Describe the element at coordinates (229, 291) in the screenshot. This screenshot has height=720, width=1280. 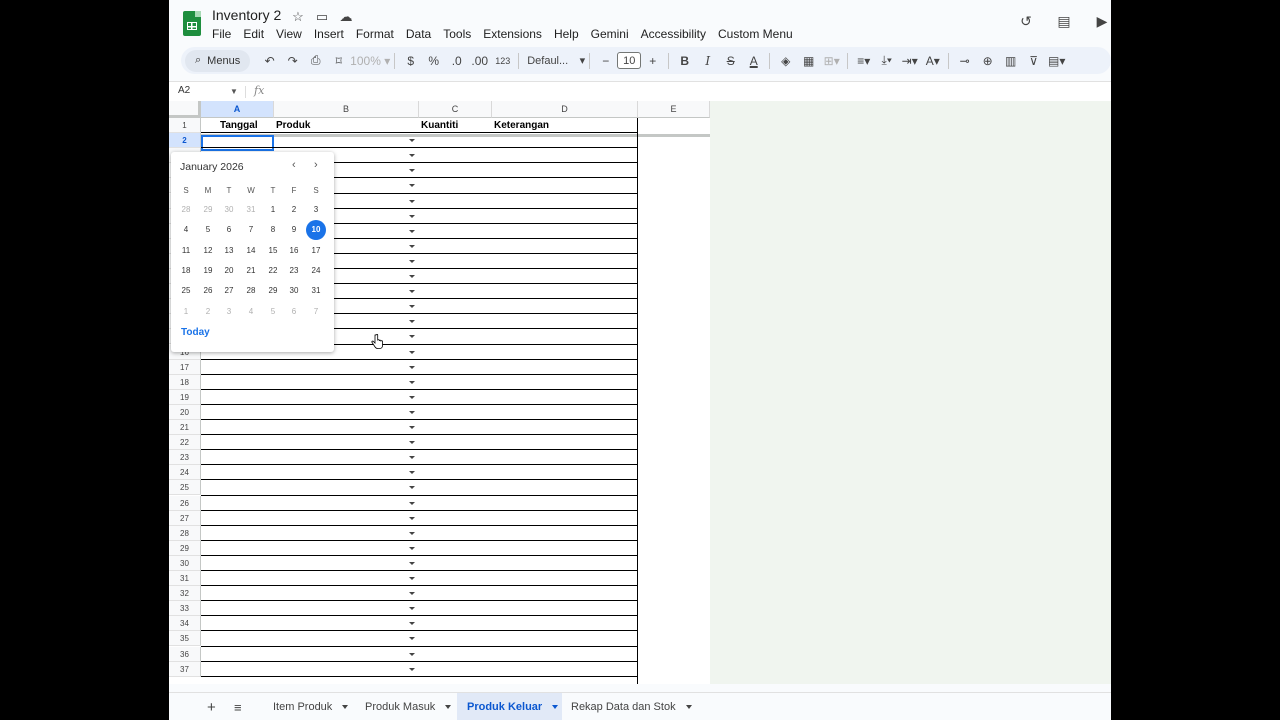
I see `calendar-day: 27` at that location.